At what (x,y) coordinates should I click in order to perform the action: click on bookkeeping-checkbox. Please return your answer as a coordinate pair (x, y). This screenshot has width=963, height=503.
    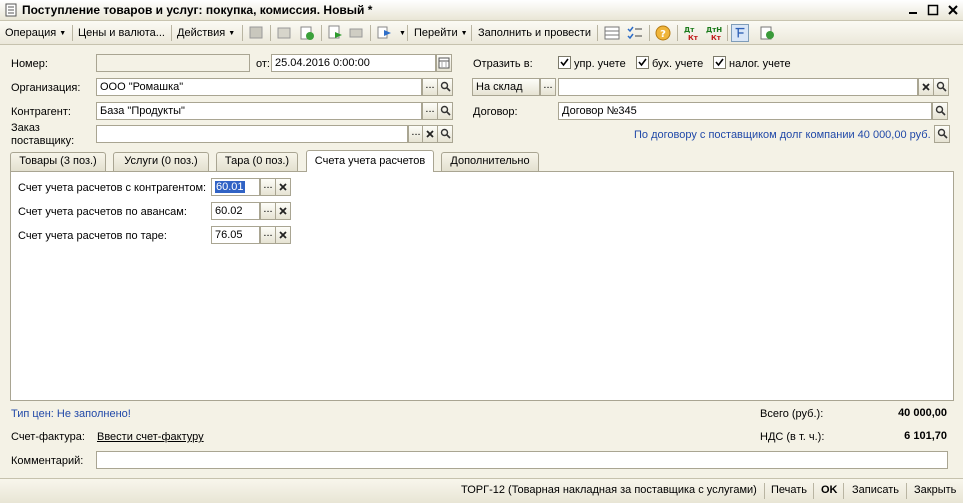
    Looking at the image, I should click on (642, 62).